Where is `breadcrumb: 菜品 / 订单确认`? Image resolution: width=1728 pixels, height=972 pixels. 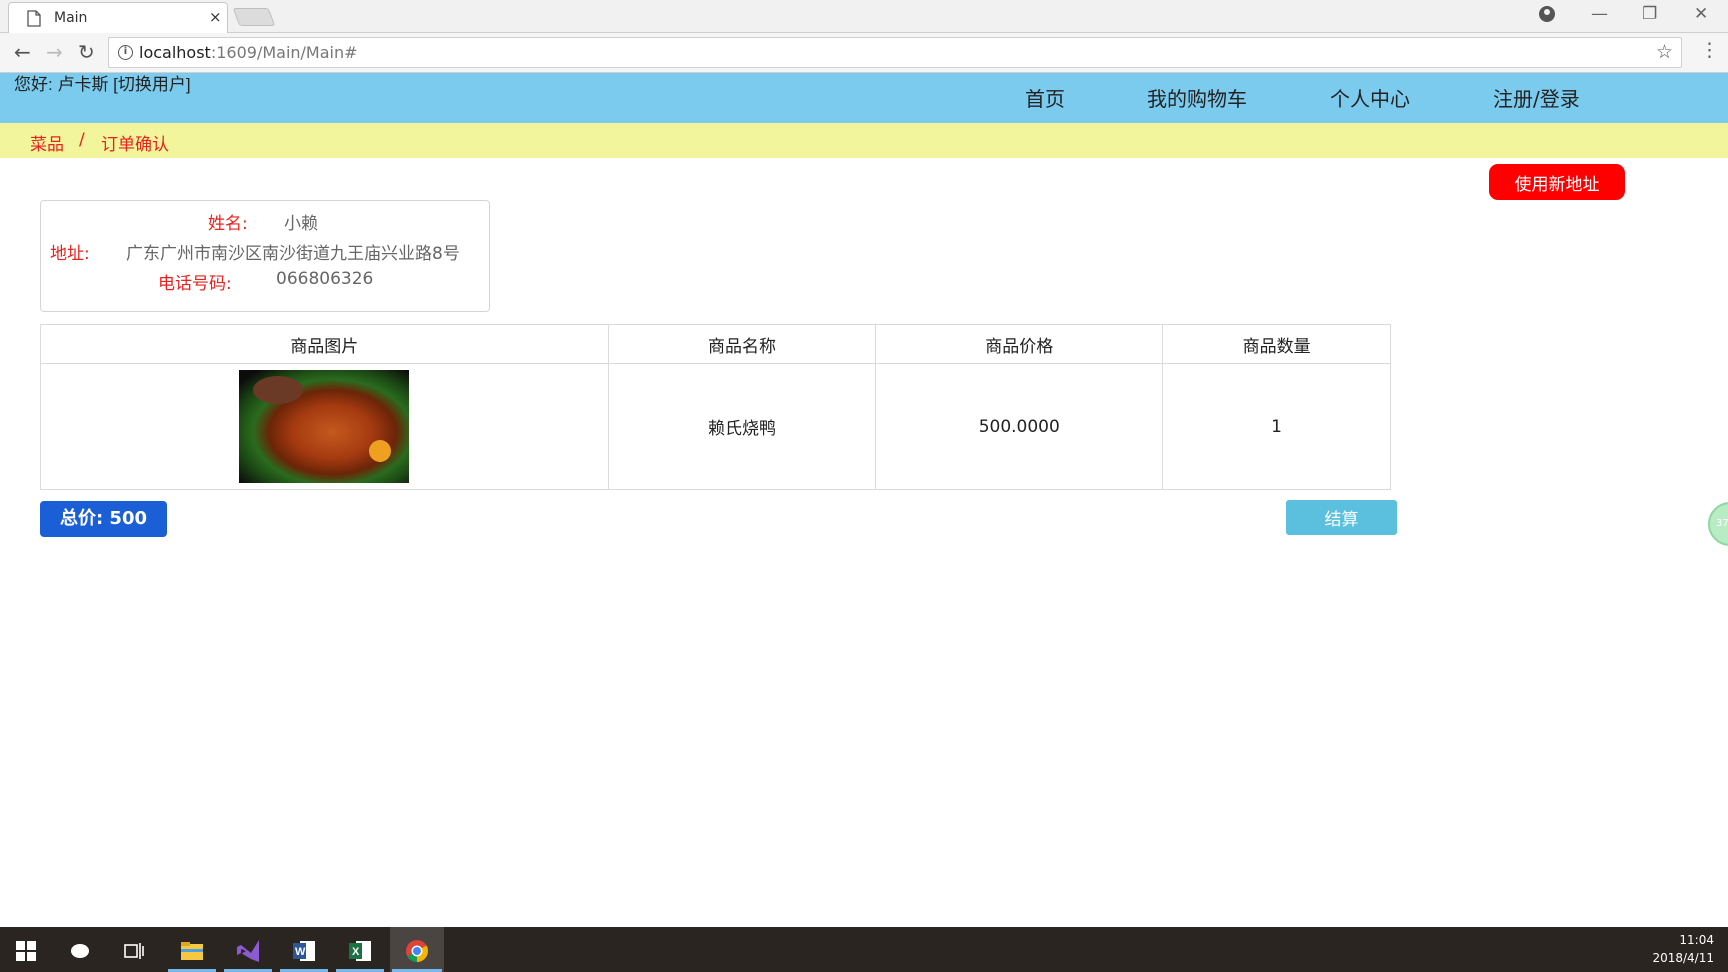 breadcrumb: 菜品 / 订单确认 is located at coordinates (864, 140).